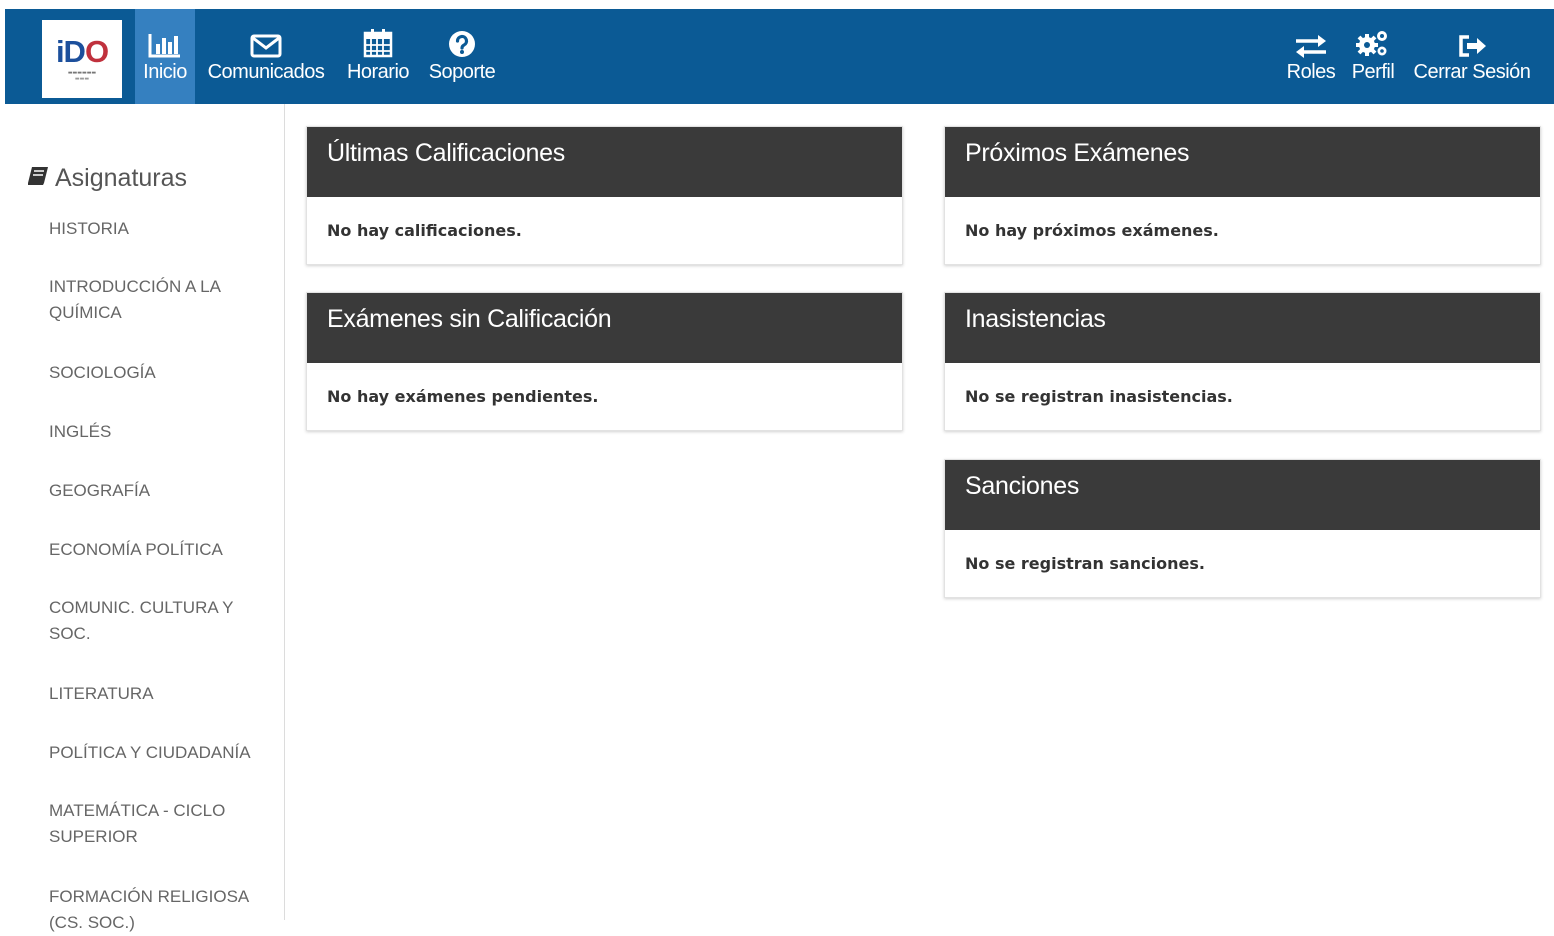 The image size is (1554, 936). What do you see at coordinates (604, 328) in the screenshot?
I see `panel-title: Exámenes sin Calificación` at bounding box center [604, 328].